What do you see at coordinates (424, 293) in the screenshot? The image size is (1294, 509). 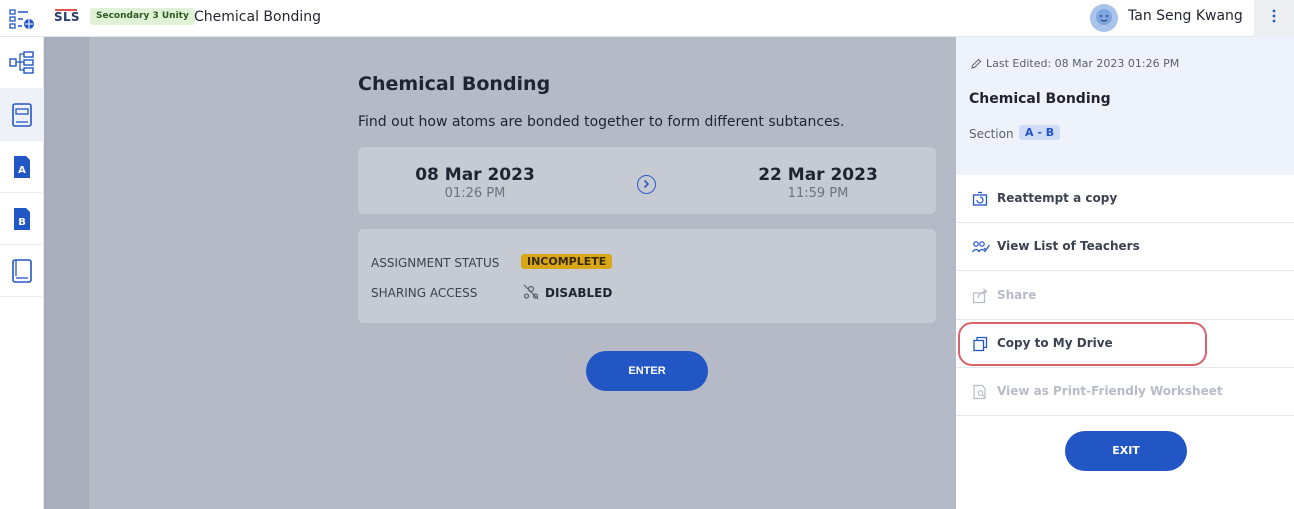 I see `sharing-access-label: SHARING ACCESS` at bounding box center [424, 293].